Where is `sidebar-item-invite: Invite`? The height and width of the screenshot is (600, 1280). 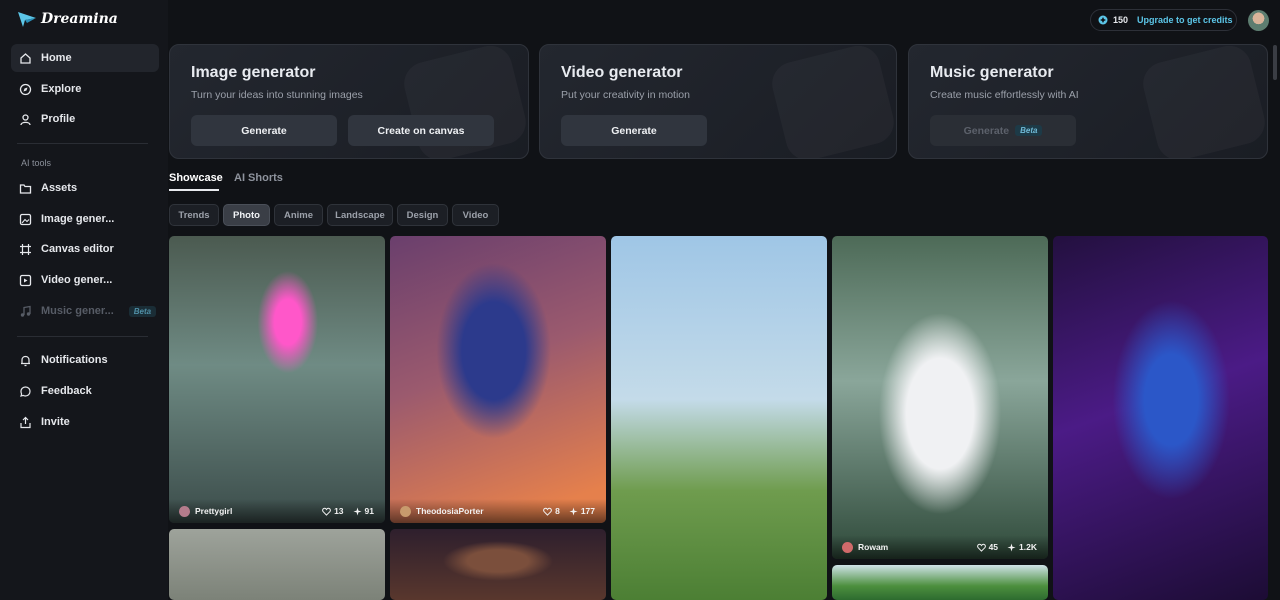 sidebar-item-invite: Invite is located at coordinates (85, 422).